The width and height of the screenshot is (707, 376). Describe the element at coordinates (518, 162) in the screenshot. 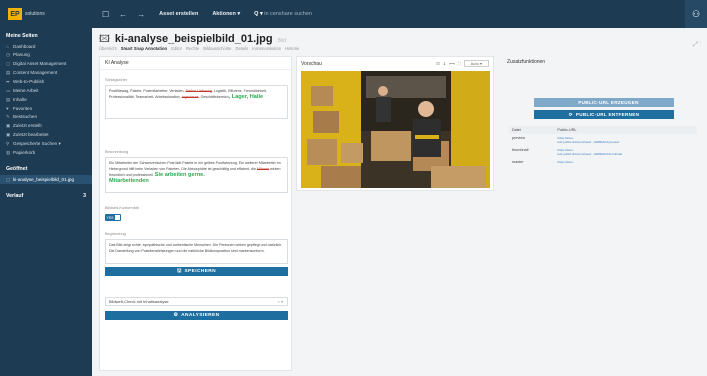

I see `file-name: master` at that location.